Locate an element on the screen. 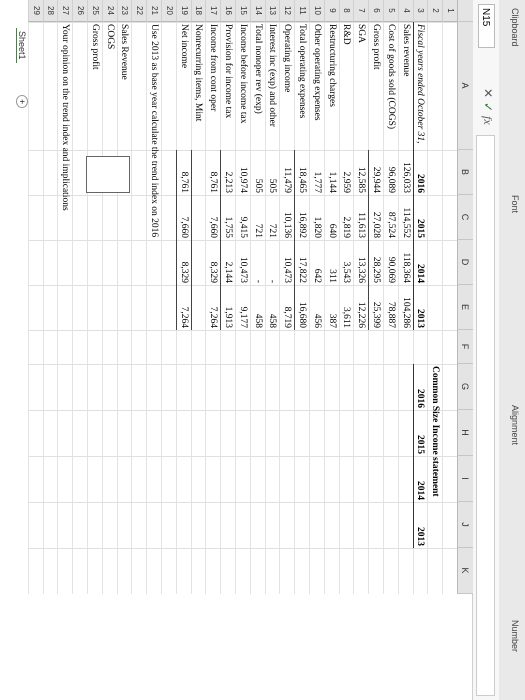 The image size is (525, 700). line-item-label: Income before income tax is located at coordinates (242, 86).